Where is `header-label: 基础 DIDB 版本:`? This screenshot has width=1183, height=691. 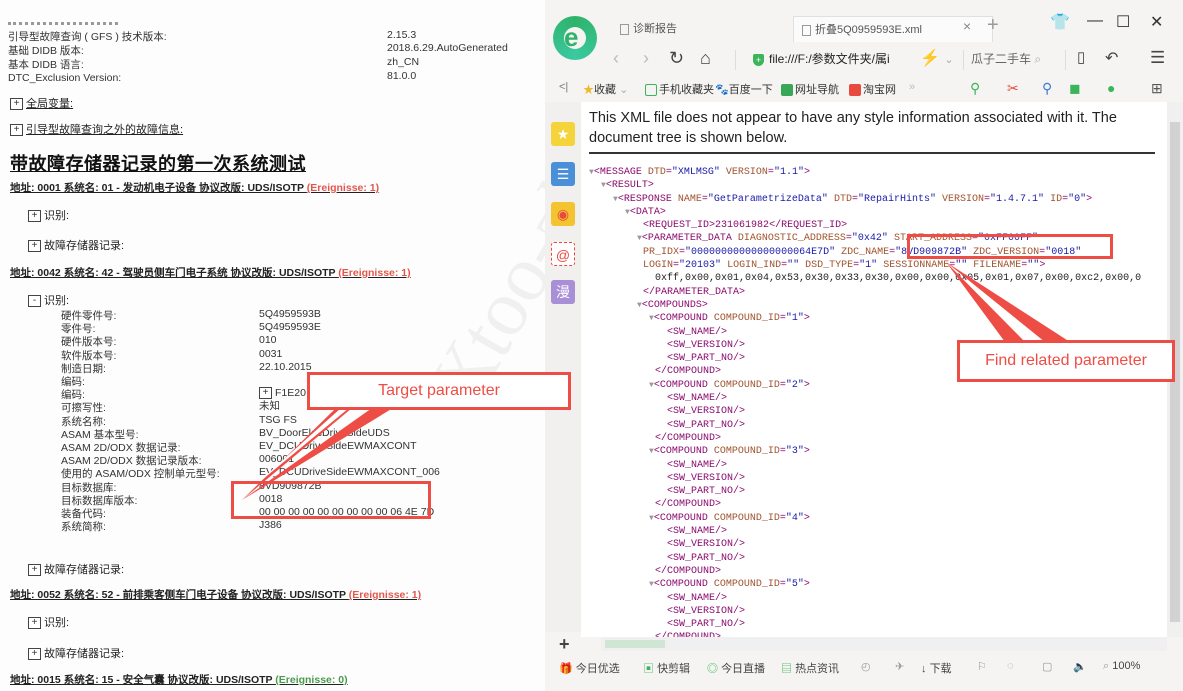 header-label: 基础 DIDB 版本: is located at coordinates (46, 51).